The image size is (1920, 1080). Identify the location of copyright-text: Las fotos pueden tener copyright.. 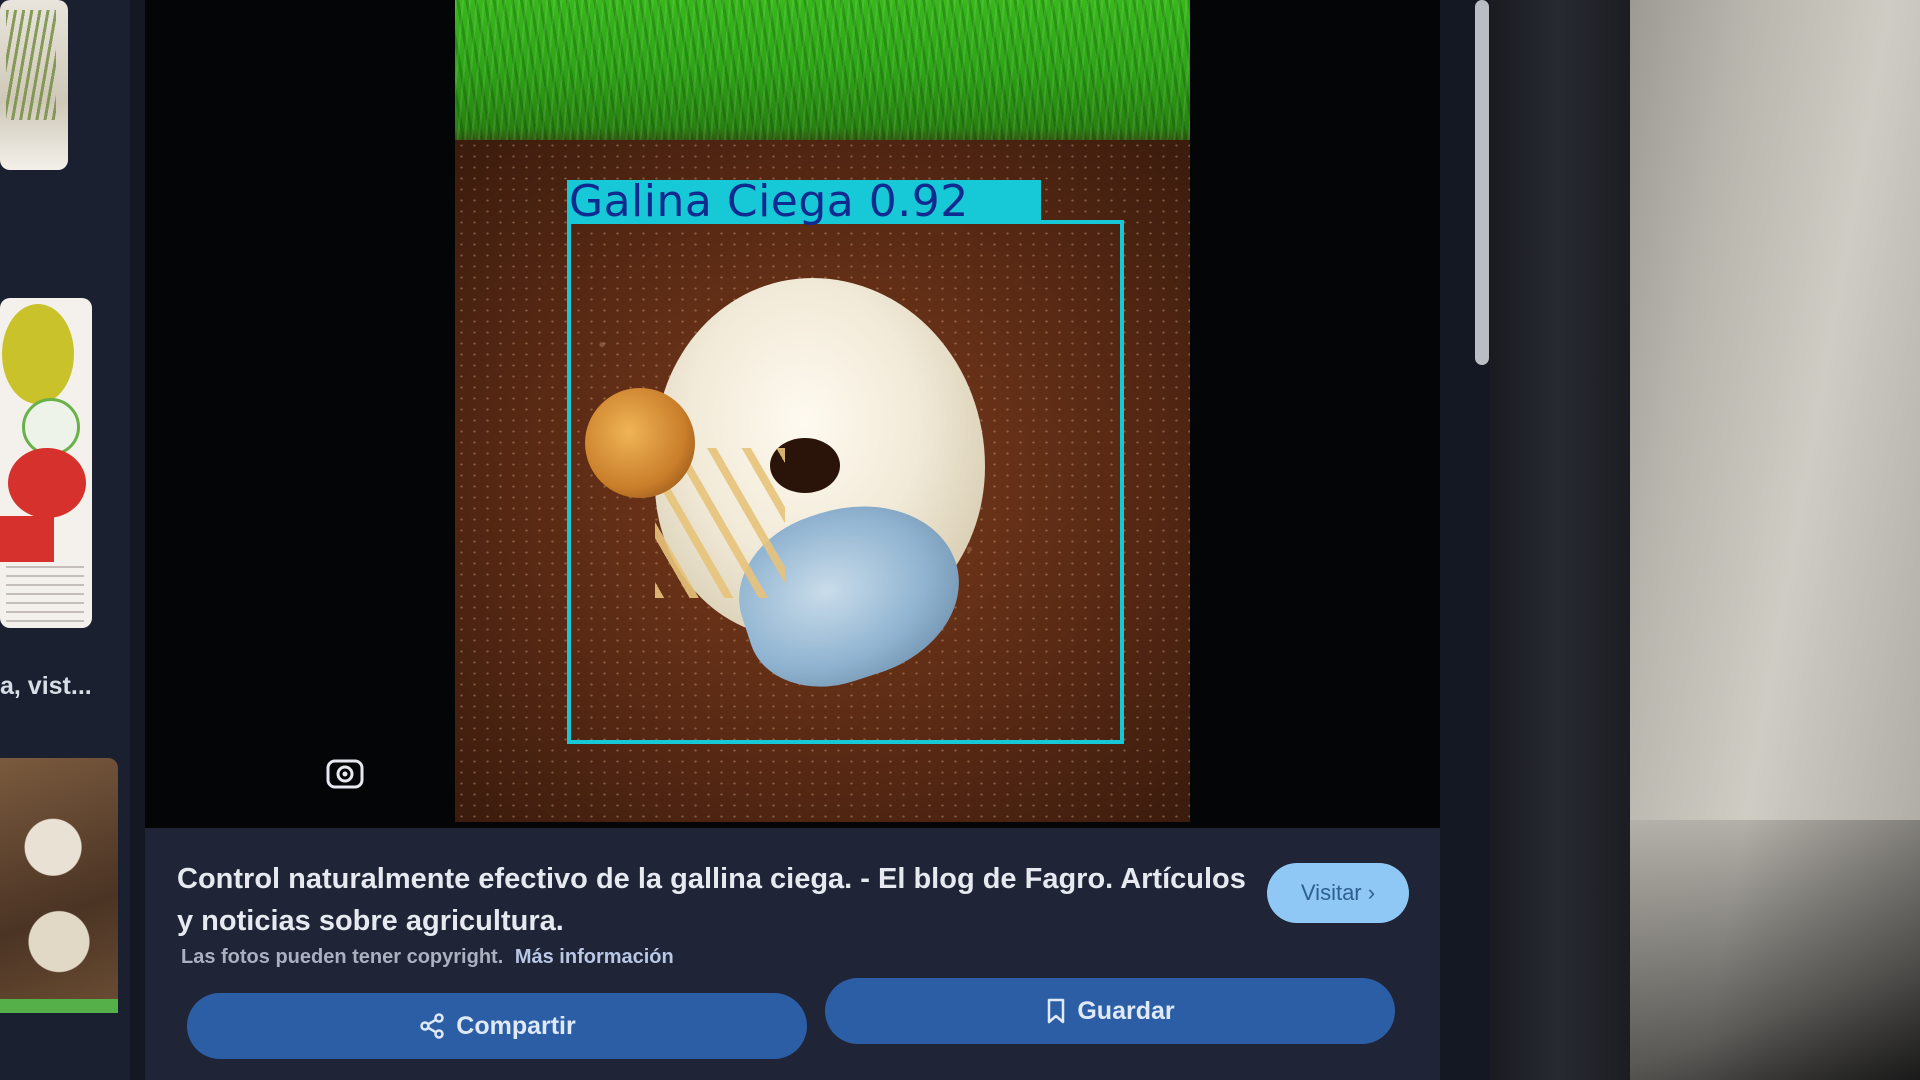
(342, 957).